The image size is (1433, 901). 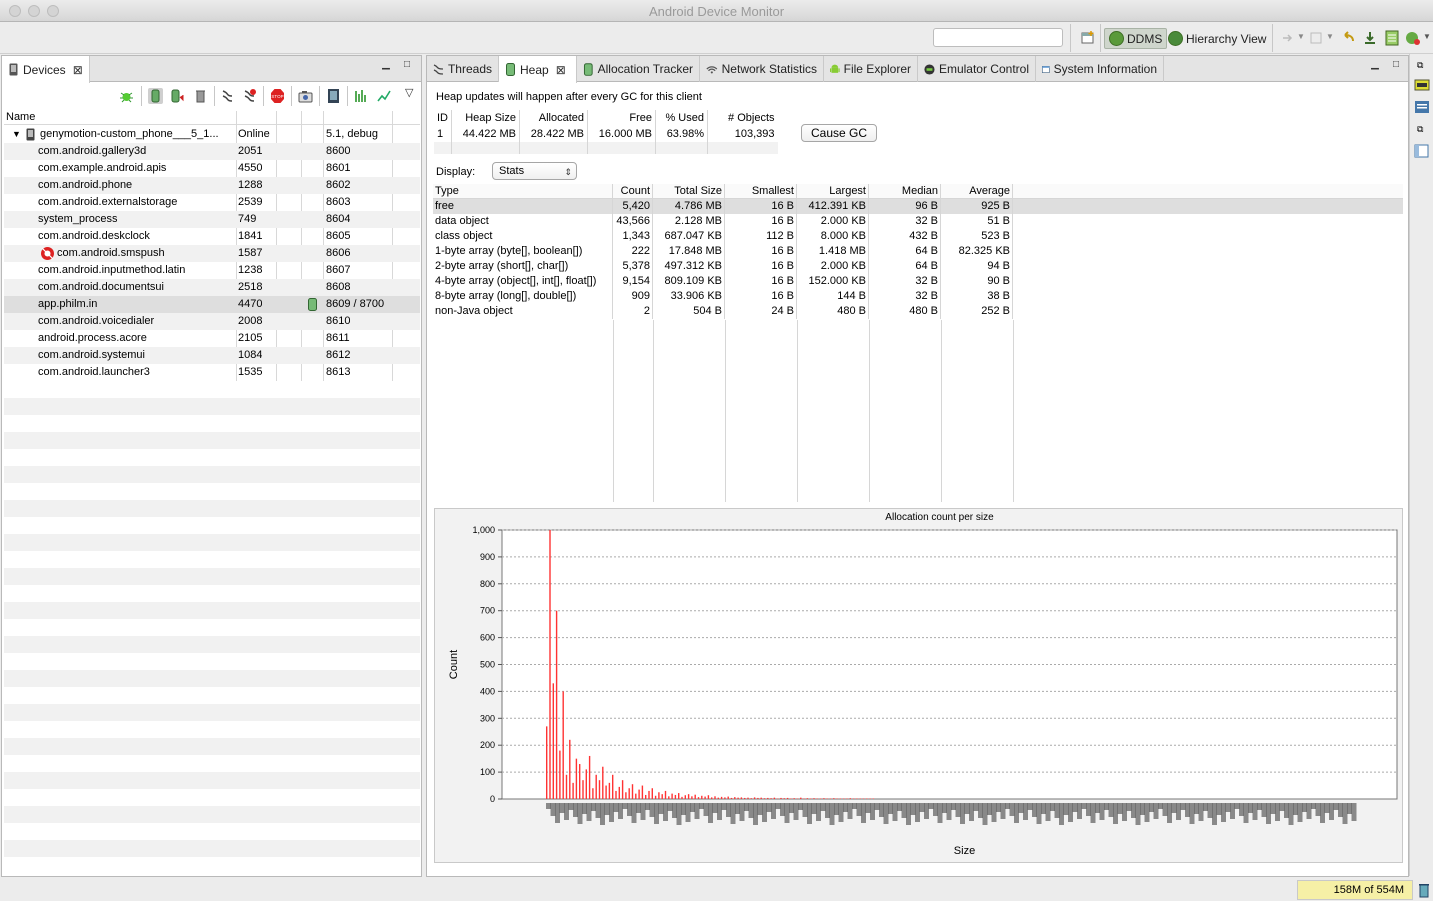 I want to click on devices-table-header: Name, so click(x=212, y=118).